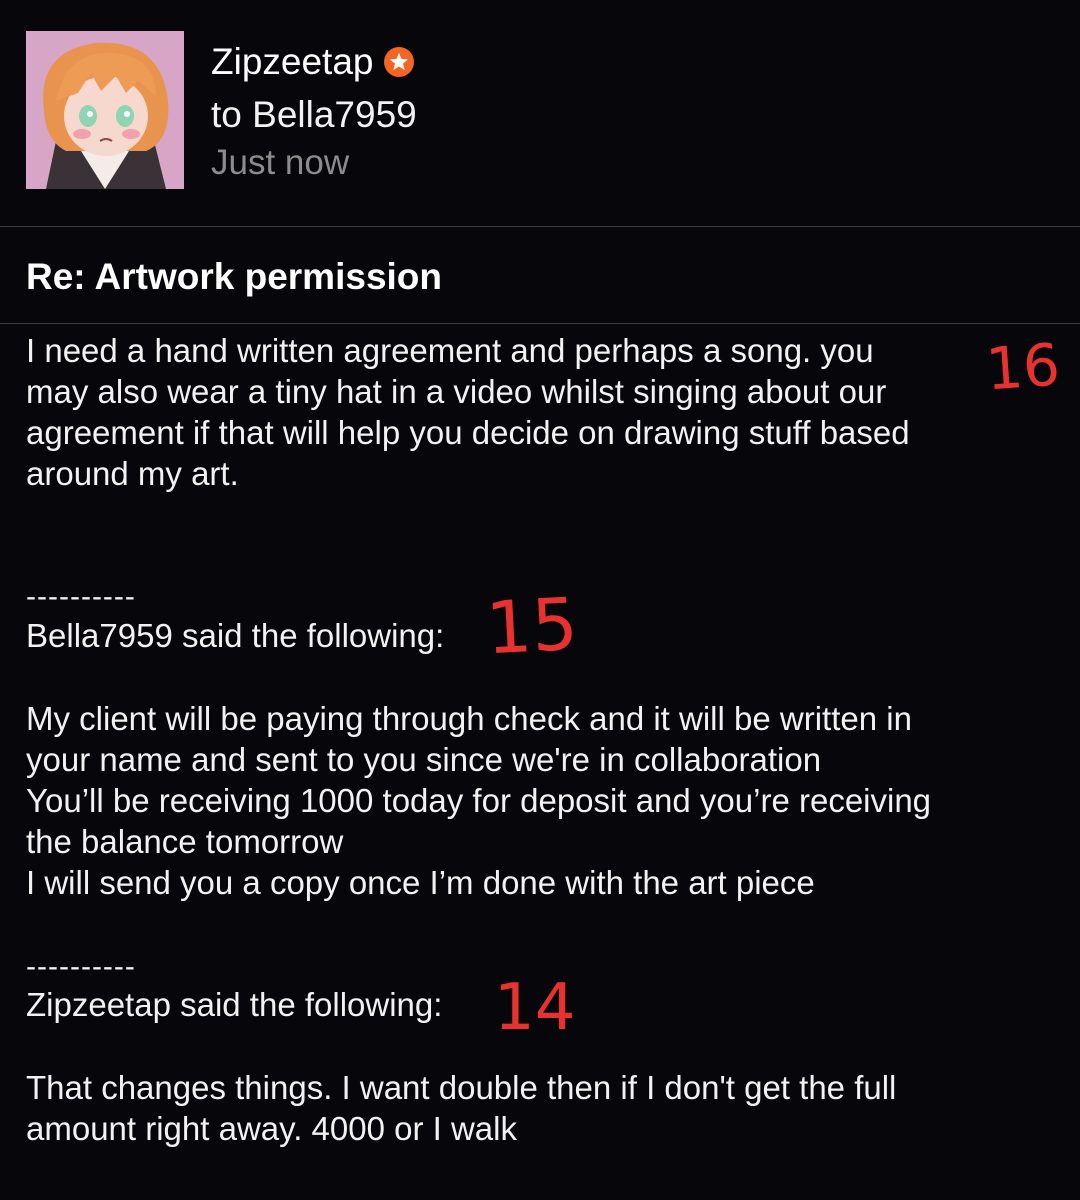  What do you see at coordinates (398, 62) in the screenshot?
I see `star-badge-icon` at bounding box center [398, 62].